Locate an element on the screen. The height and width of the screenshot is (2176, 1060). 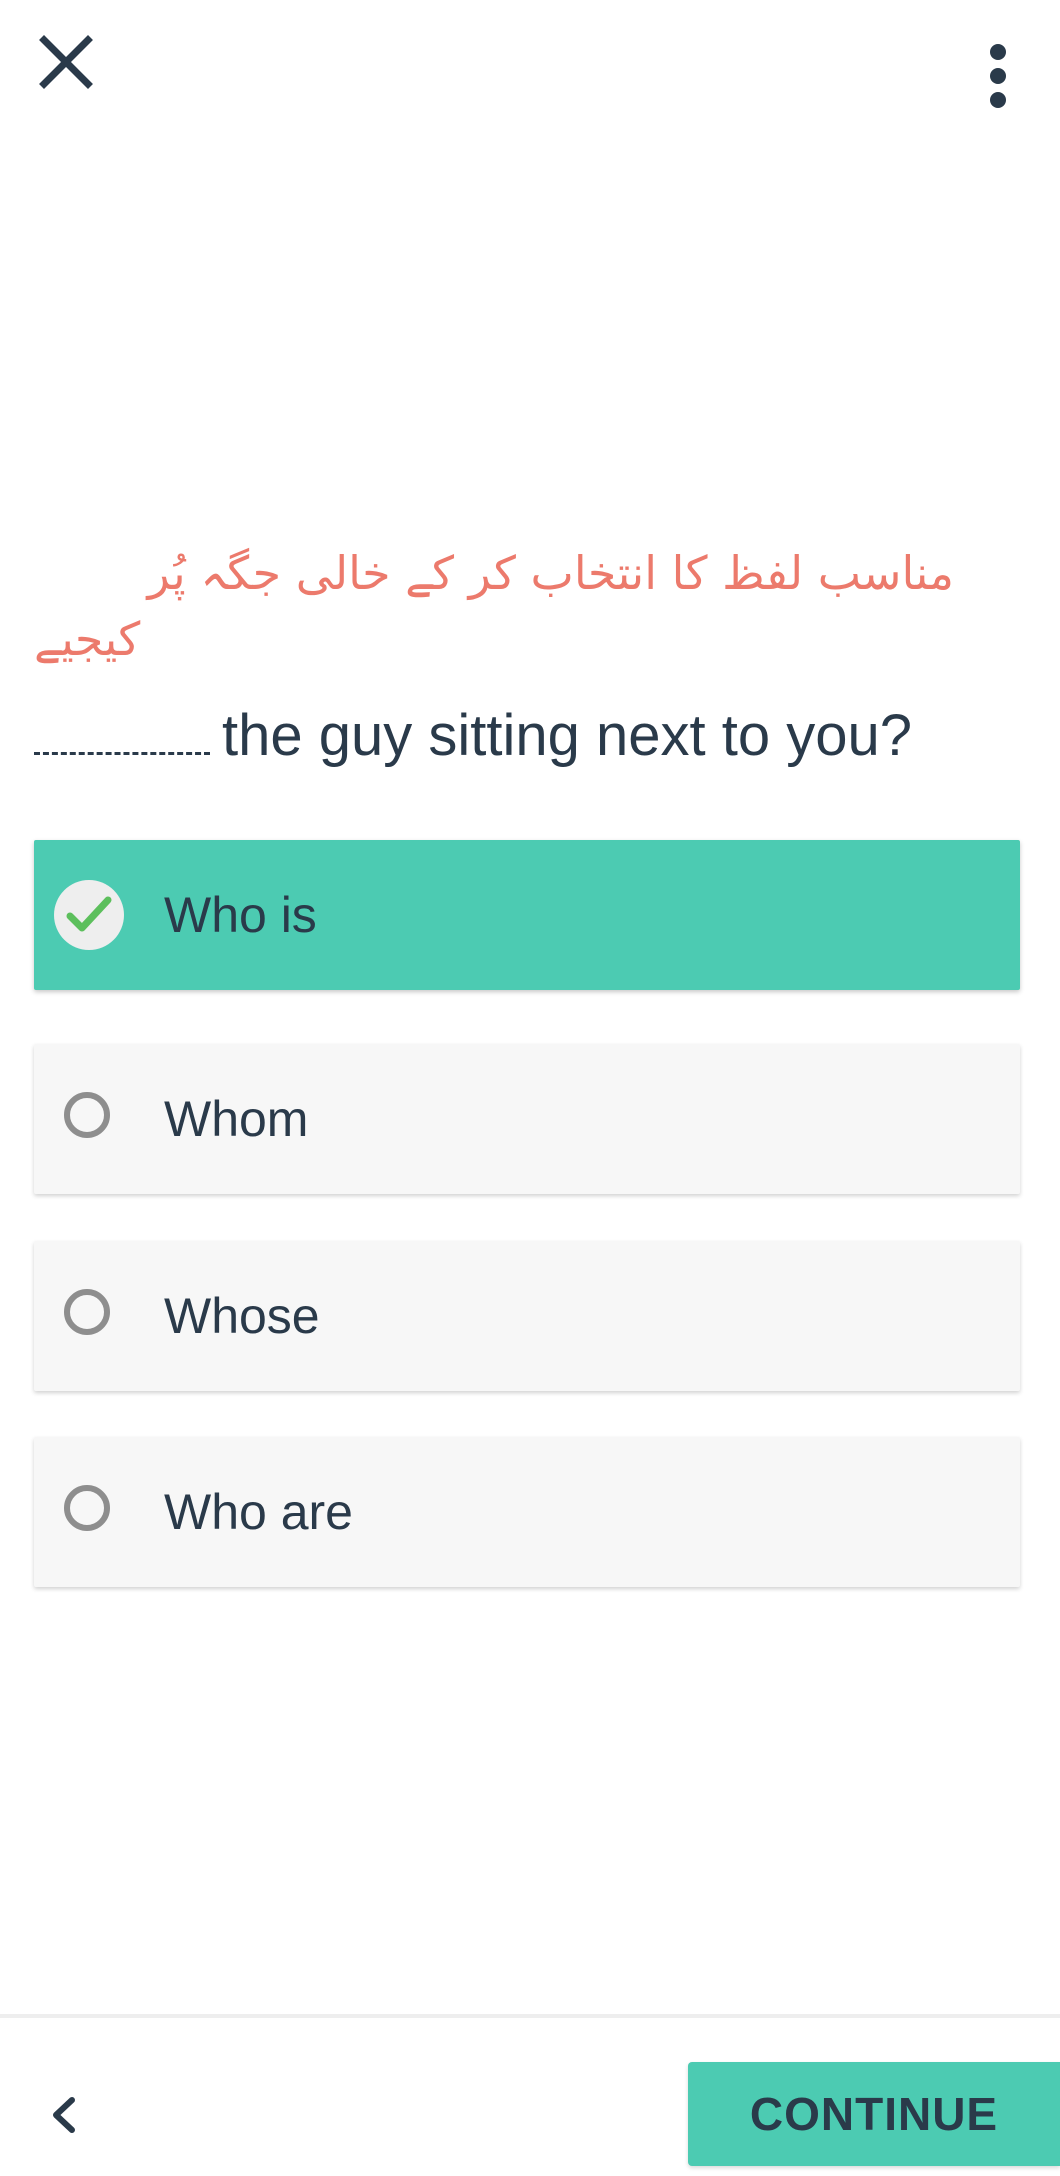
close-button is located at coordinates (66, 62).